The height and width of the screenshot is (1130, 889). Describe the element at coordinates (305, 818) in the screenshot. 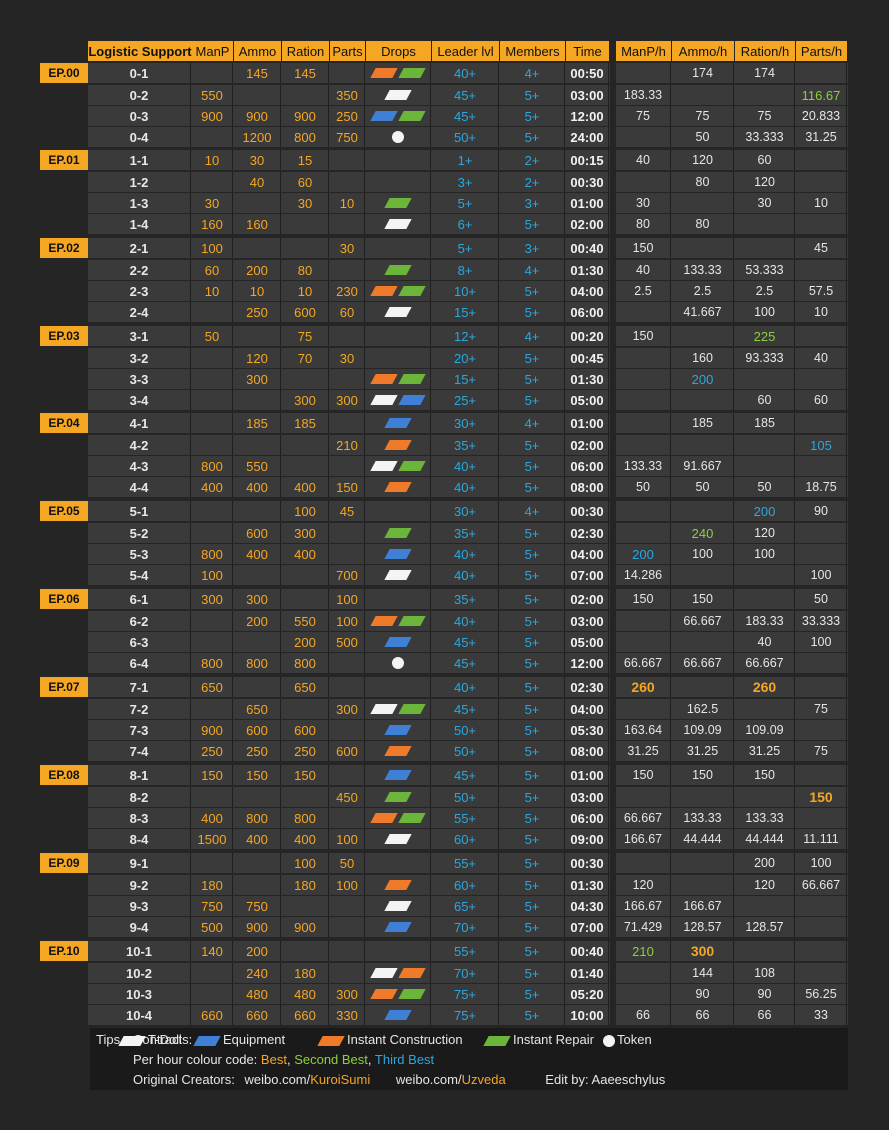

I see `ration-value: 800` at that location.